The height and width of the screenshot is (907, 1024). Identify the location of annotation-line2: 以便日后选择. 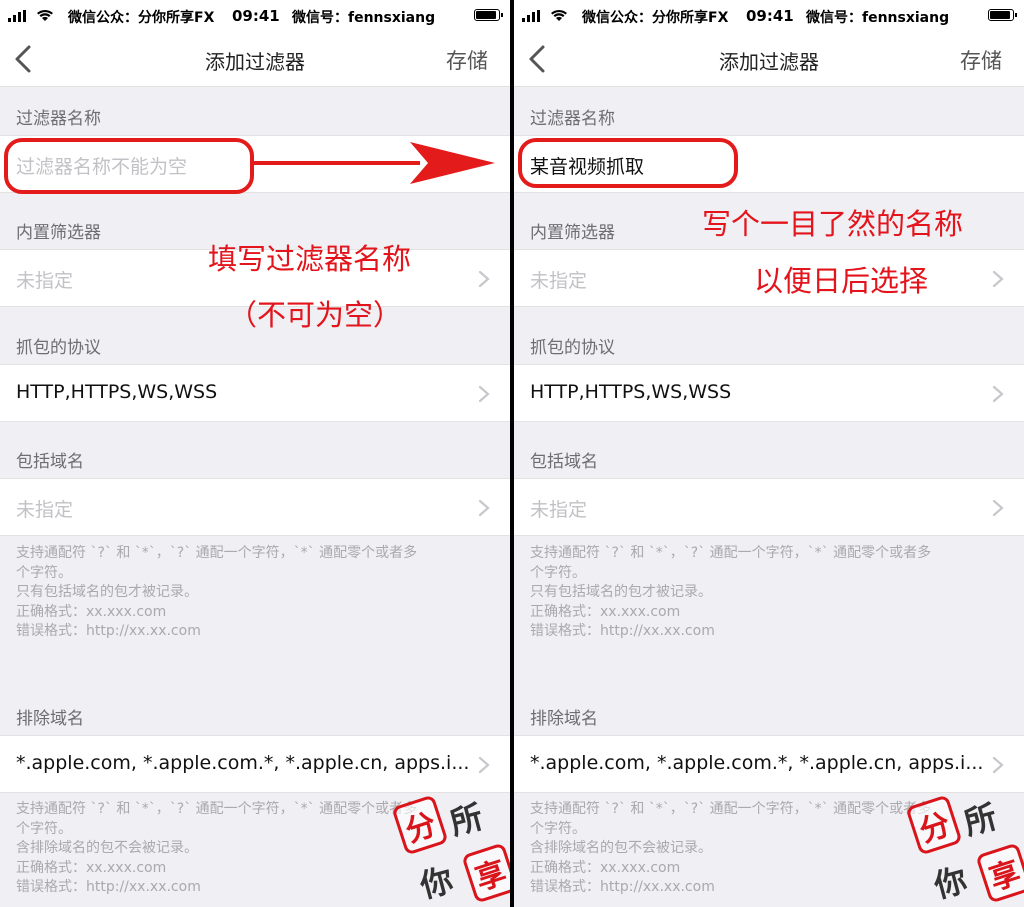
(841, 281).